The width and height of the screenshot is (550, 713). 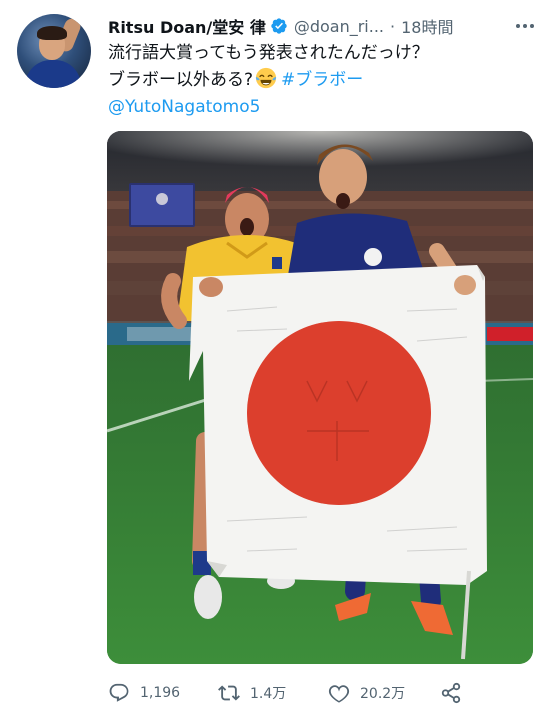 I want to click on share-button, so click(x=456, y=693).